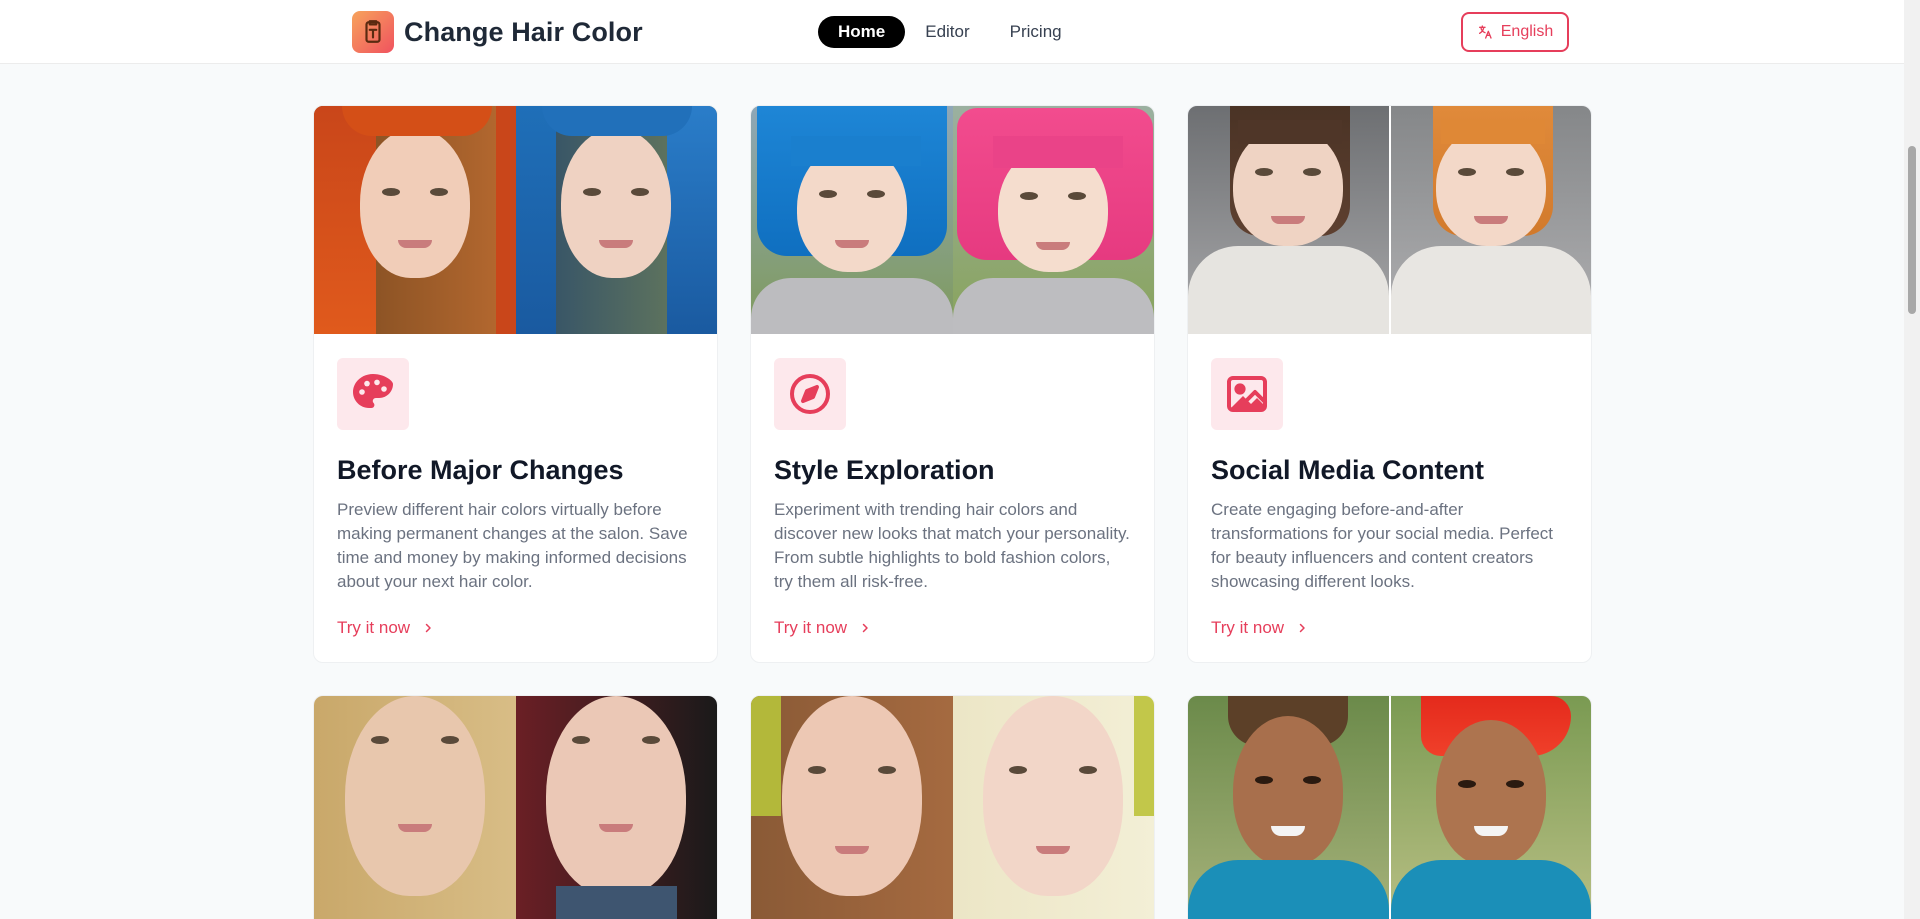  I want to click on main-nav: Home Editor Pricing, so click(950, 32).